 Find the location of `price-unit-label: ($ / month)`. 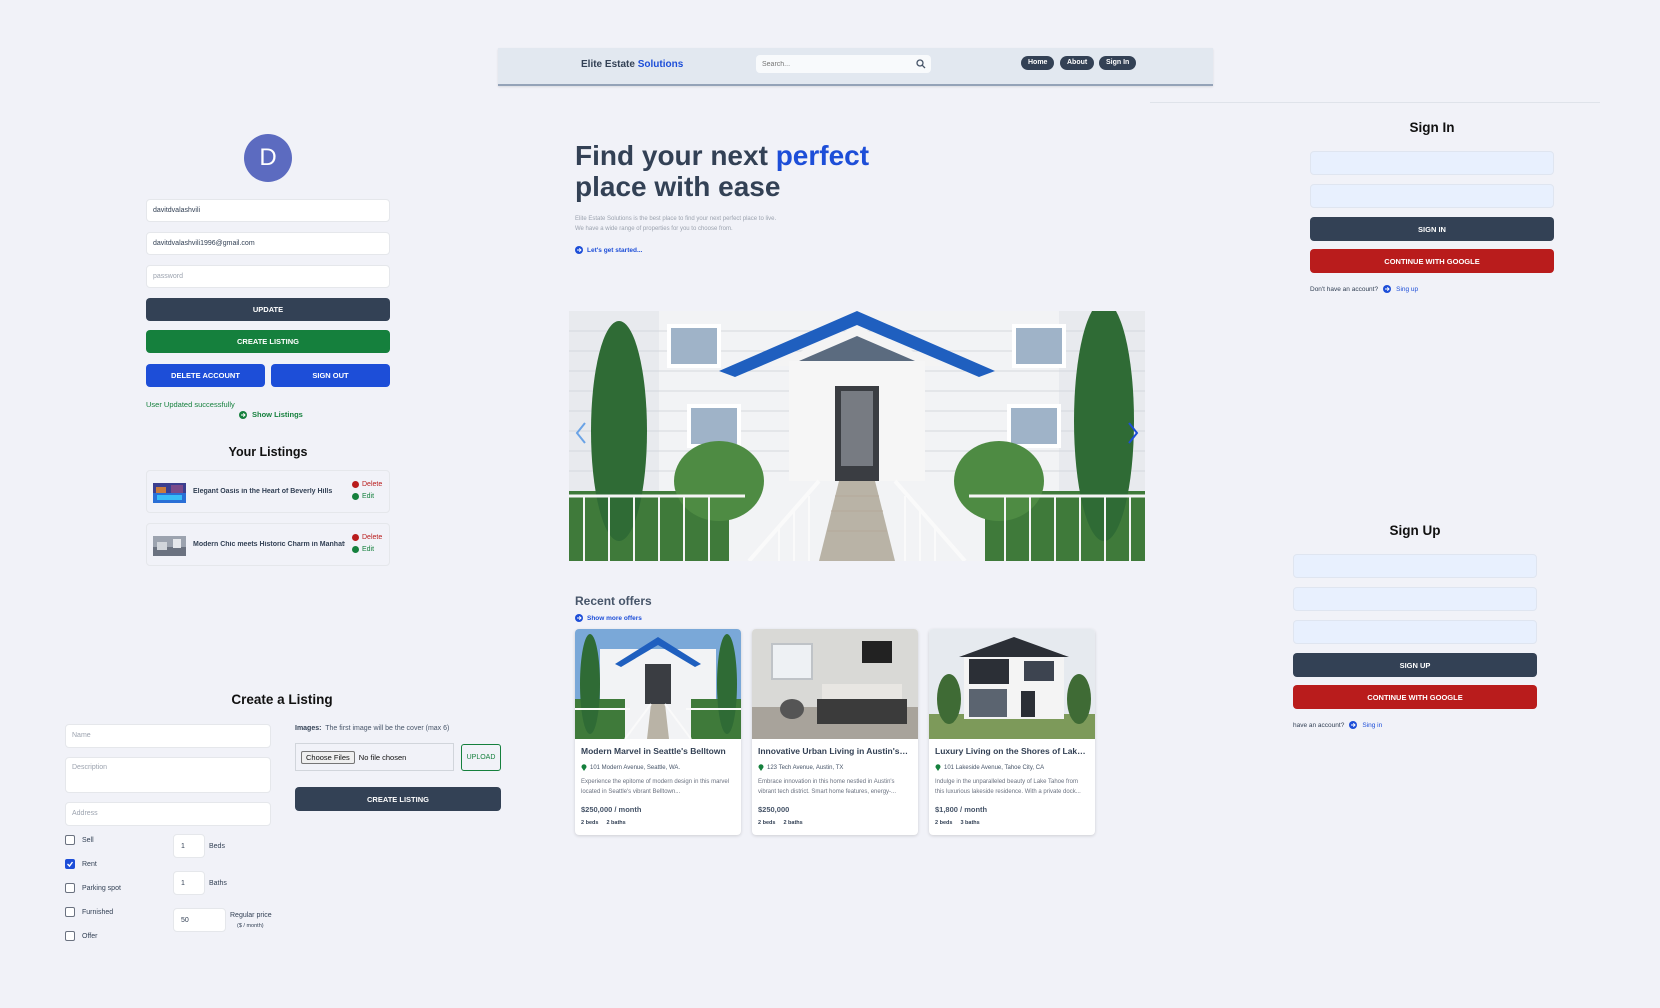

price-unit-label: ($ / month) is located at coordinates (250, 926).